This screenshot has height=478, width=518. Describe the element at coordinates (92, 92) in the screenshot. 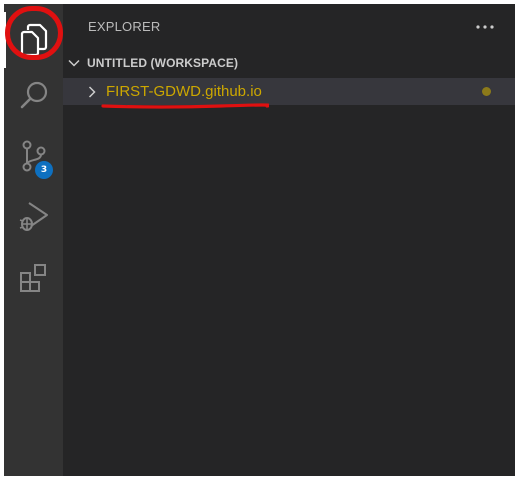

I see `chevron-right-icon` at that location.